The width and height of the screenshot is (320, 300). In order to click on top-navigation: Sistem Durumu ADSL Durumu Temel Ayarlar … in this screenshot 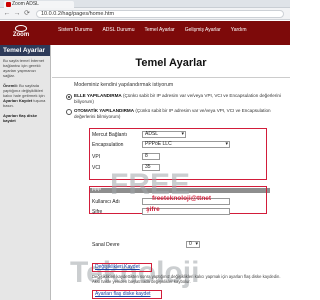, I will do `click(152, 30)`.